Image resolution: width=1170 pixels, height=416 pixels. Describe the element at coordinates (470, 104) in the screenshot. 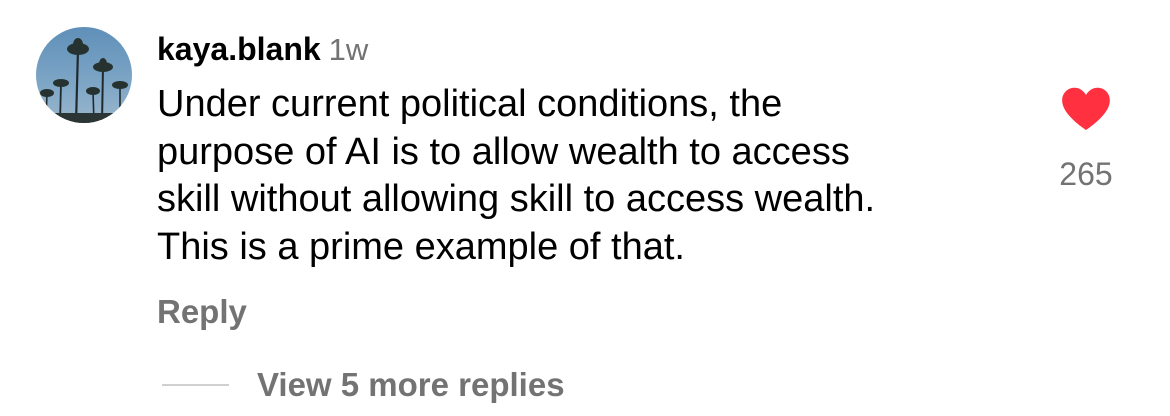

I see `comment-text-line: Under current political conditions, the` at that location.